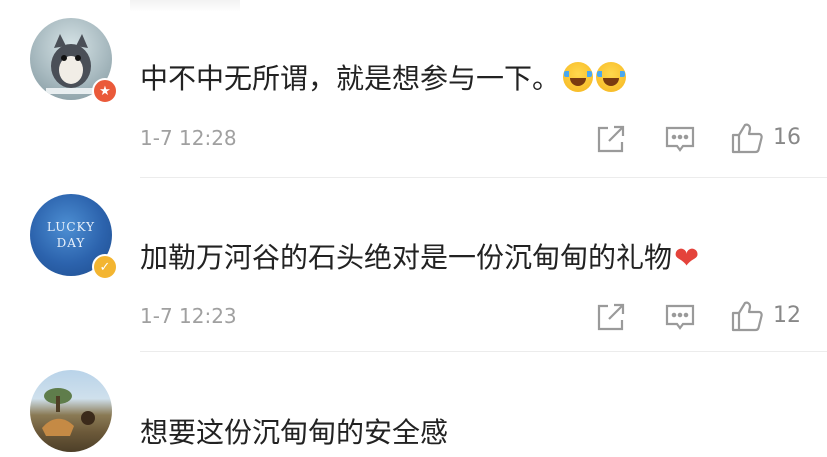 Image resolution: width=827 pixels, height=457 pixels. I want to click on avatar-container, so click(71, 411).